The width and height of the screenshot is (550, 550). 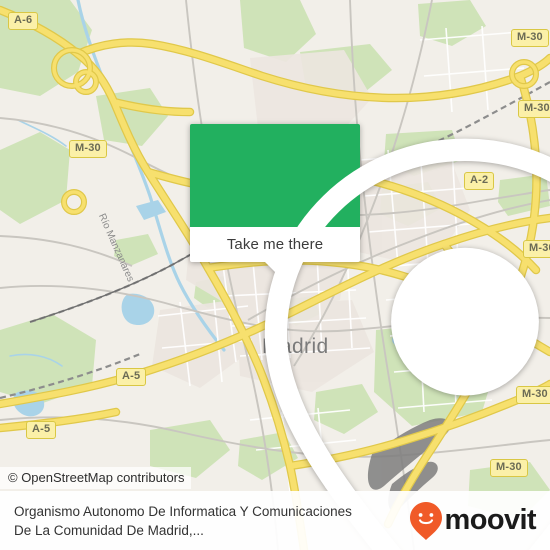 What do you see at coordinates (490, 520) in the screenshot?
I see `moovit-wordmark: moovit` at bounding box center [490, 520].